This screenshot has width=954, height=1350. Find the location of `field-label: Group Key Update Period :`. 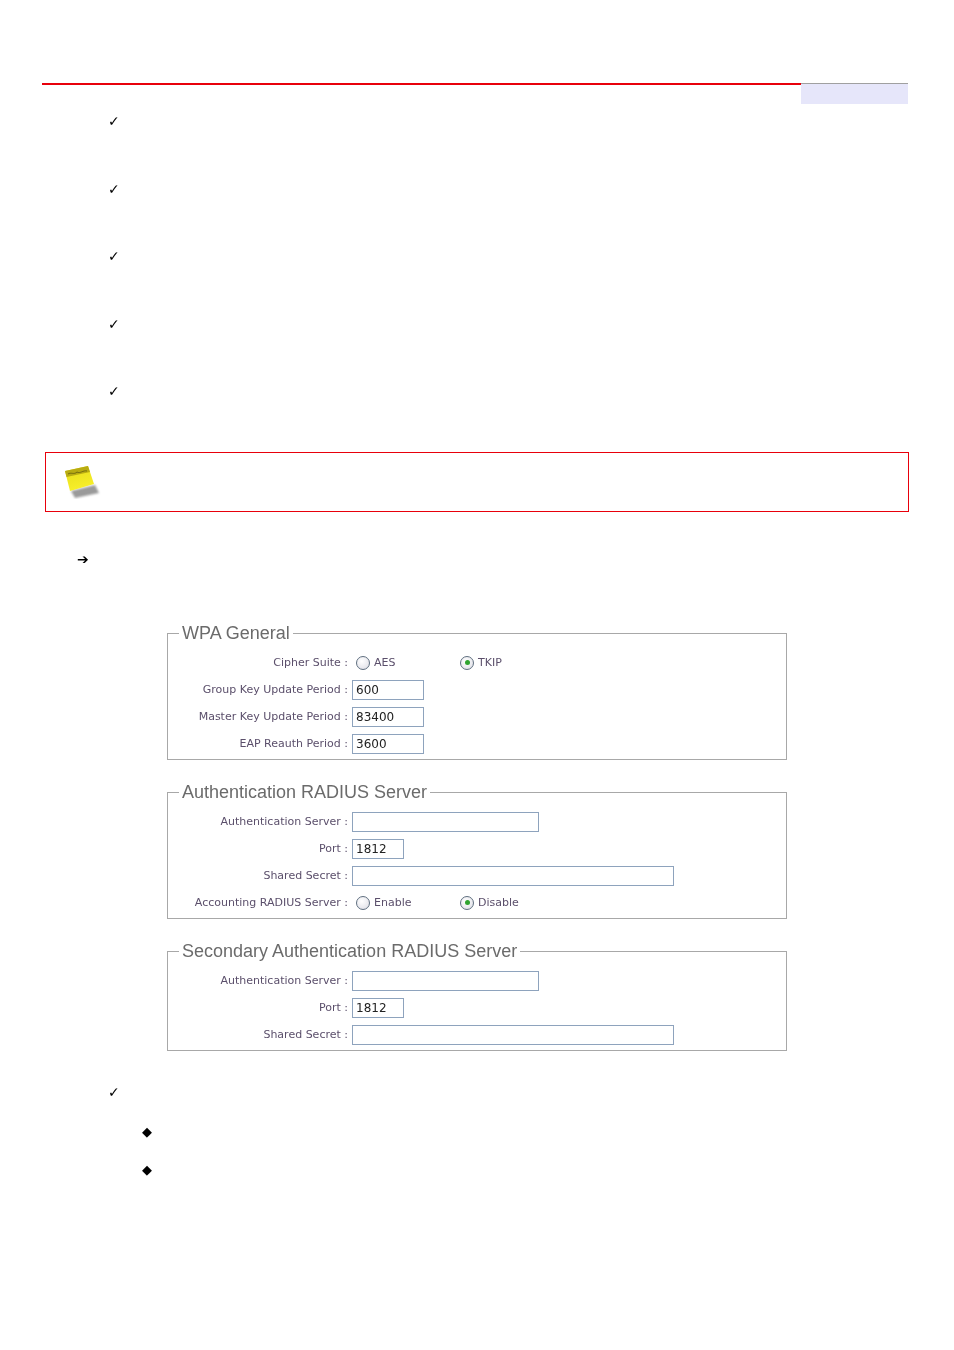

field-label: Group Key Update Period : is located at coordinates (275, 689).